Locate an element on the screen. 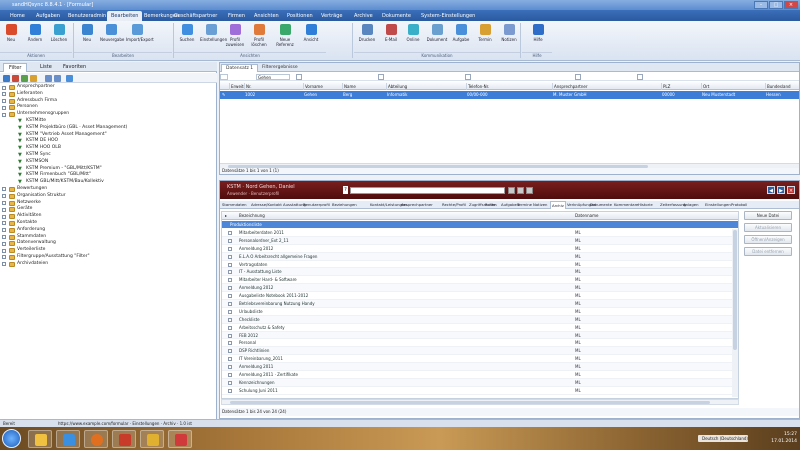  ribbon-button: E-Mail is located at coordinates (391, 37).